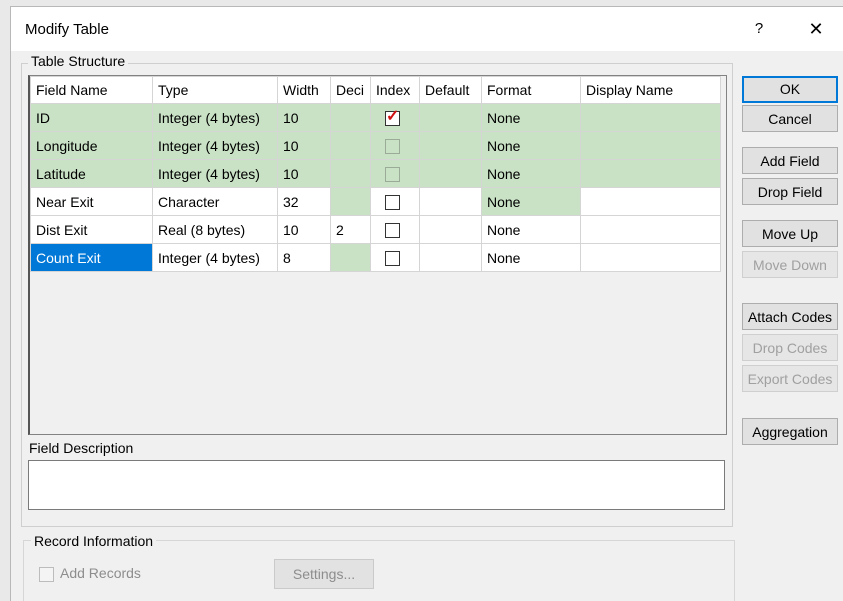 The height and width of the screenshot is (601, 843). What do you see at coordinates (67, 29) in the screenshot?
I see `dialog-title: Modify Table` at bounding box center [67, 29].